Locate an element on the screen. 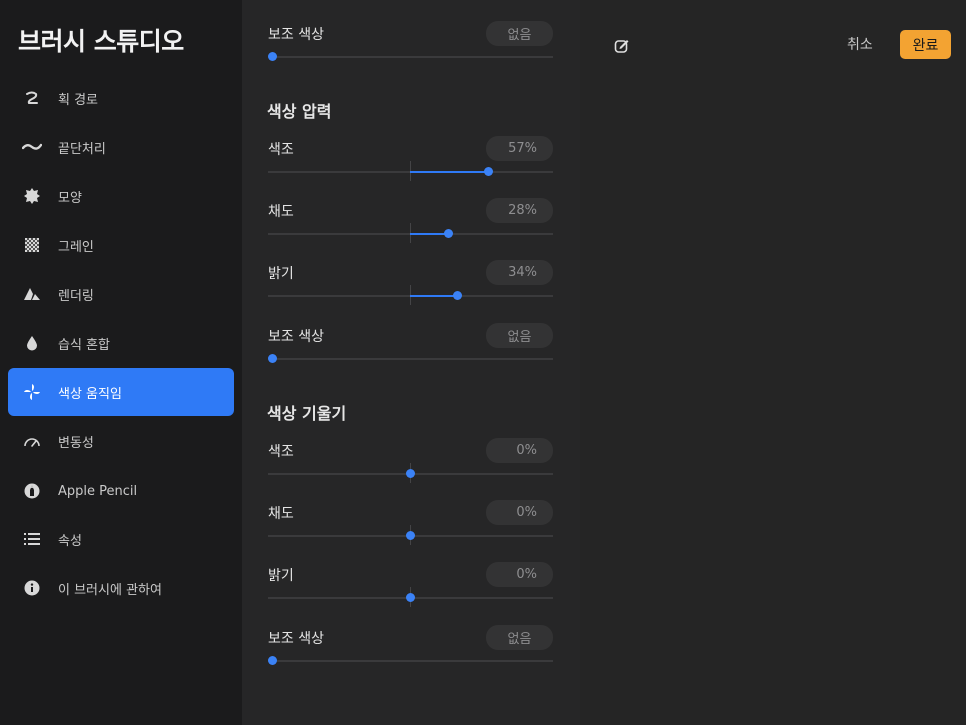  sidebar-item-about: 이 브러시에 관하여 is located at coordinates (121, 588).